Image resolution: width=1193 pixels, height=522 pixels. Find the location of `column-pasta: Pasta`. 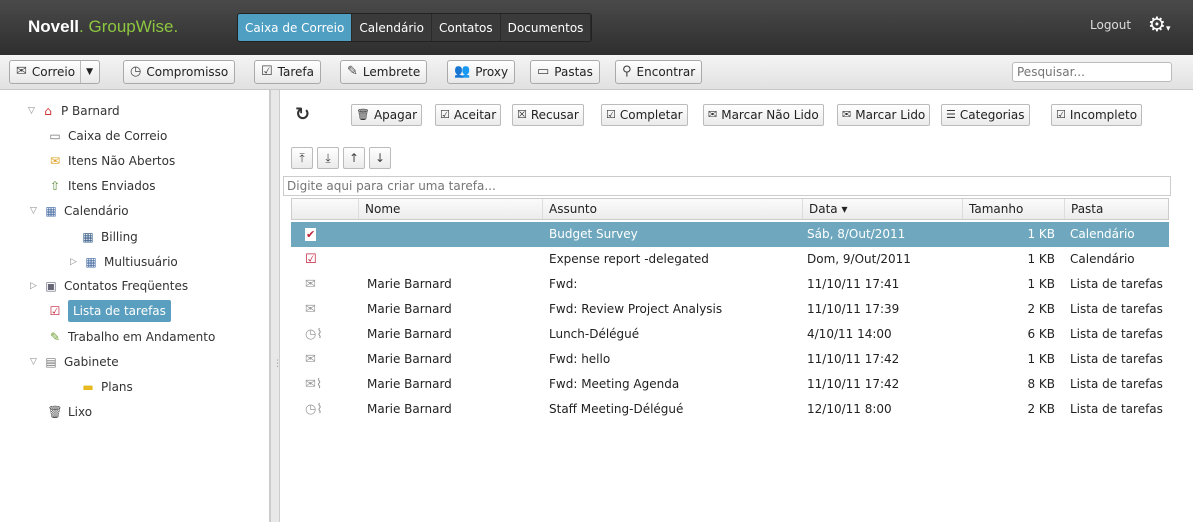

column-pasta: Pasta is located at coordinates (1116, 209).